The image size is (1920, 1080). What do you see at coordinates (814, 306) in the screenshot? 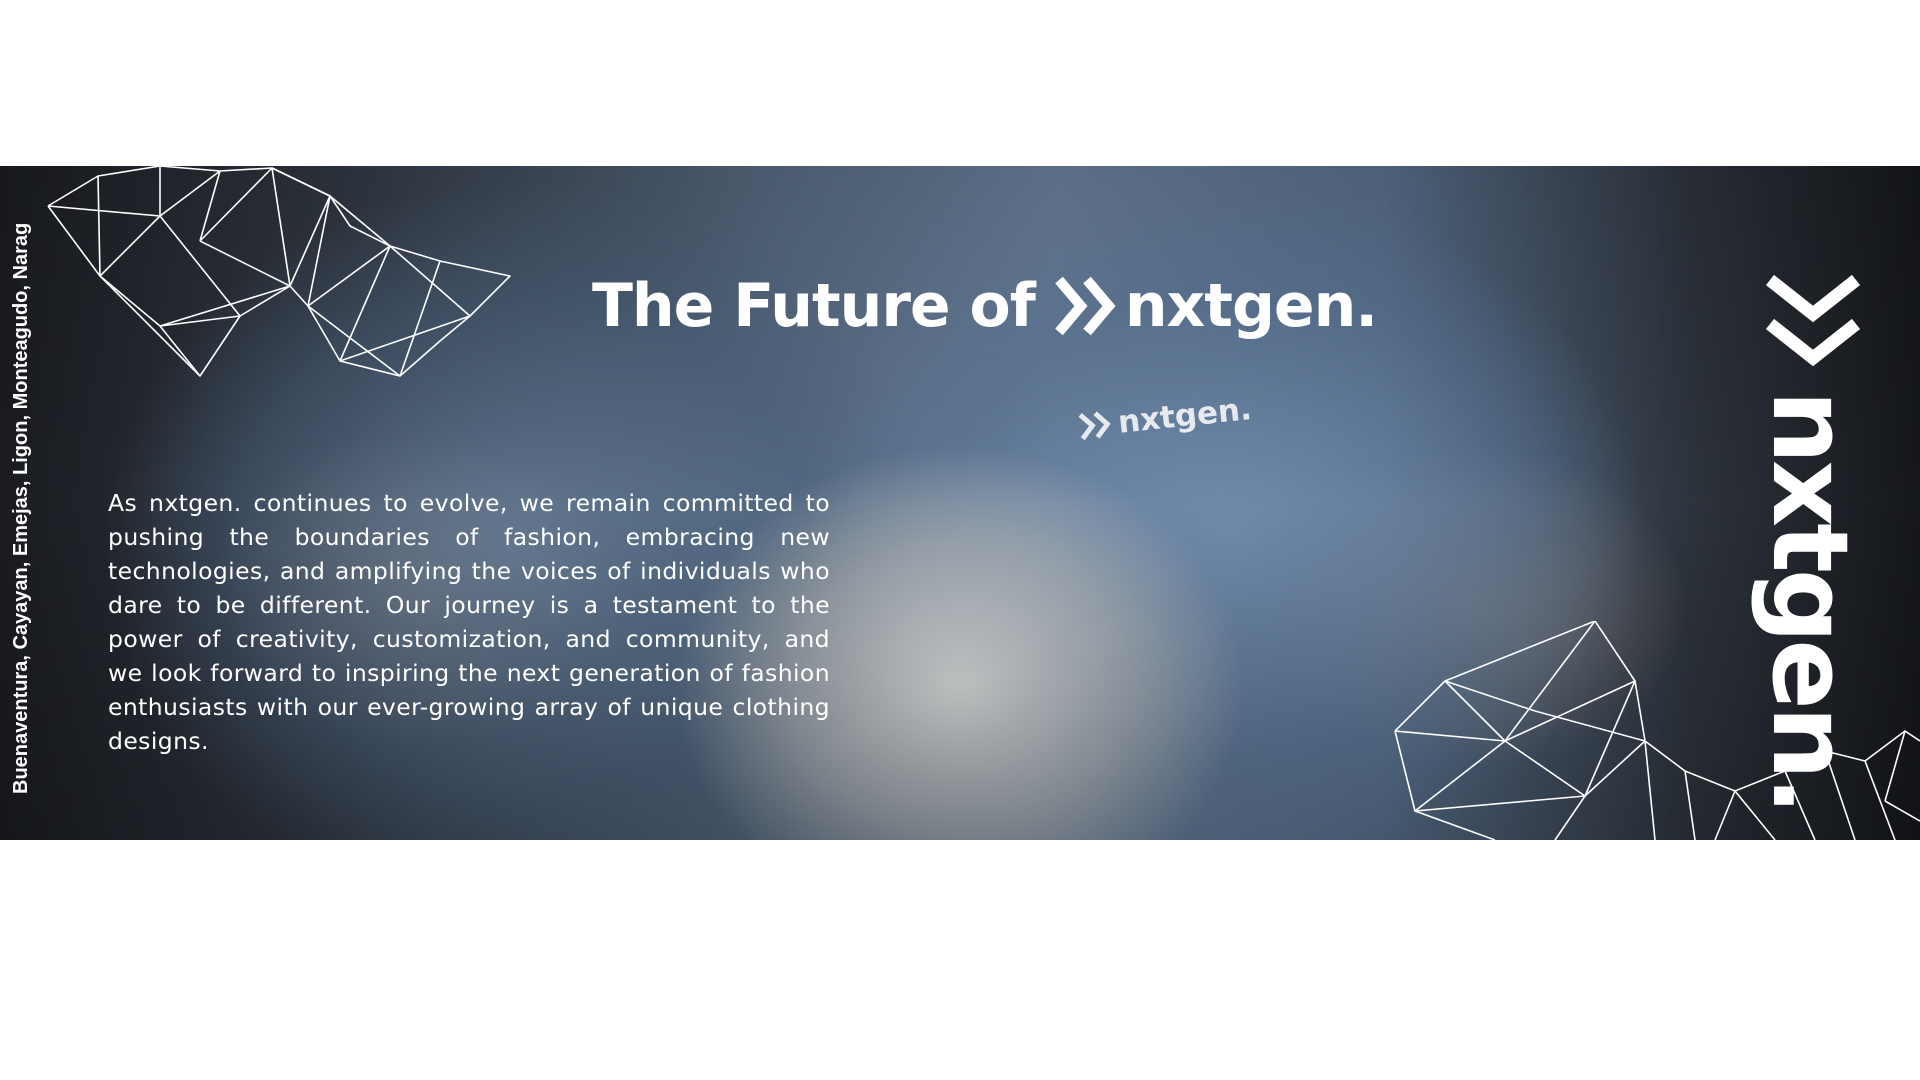
I see `headline-prefix: The Future of` at bounding box center [814, 306].